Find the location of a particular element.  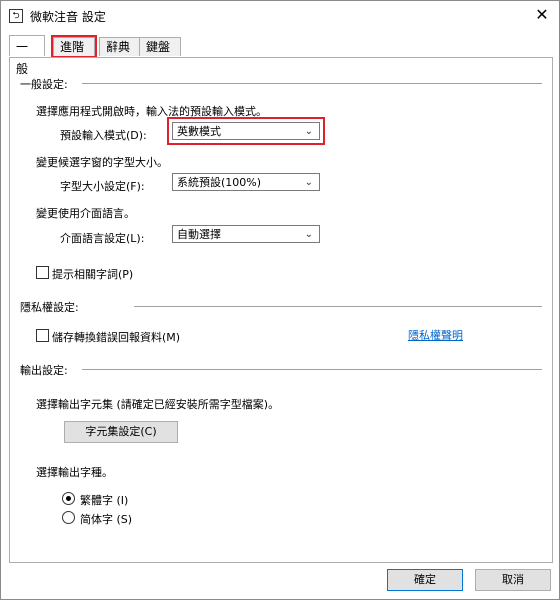

font-size-description: 變更候選字窗的字型大小。 is located at coordinates (102, 162).